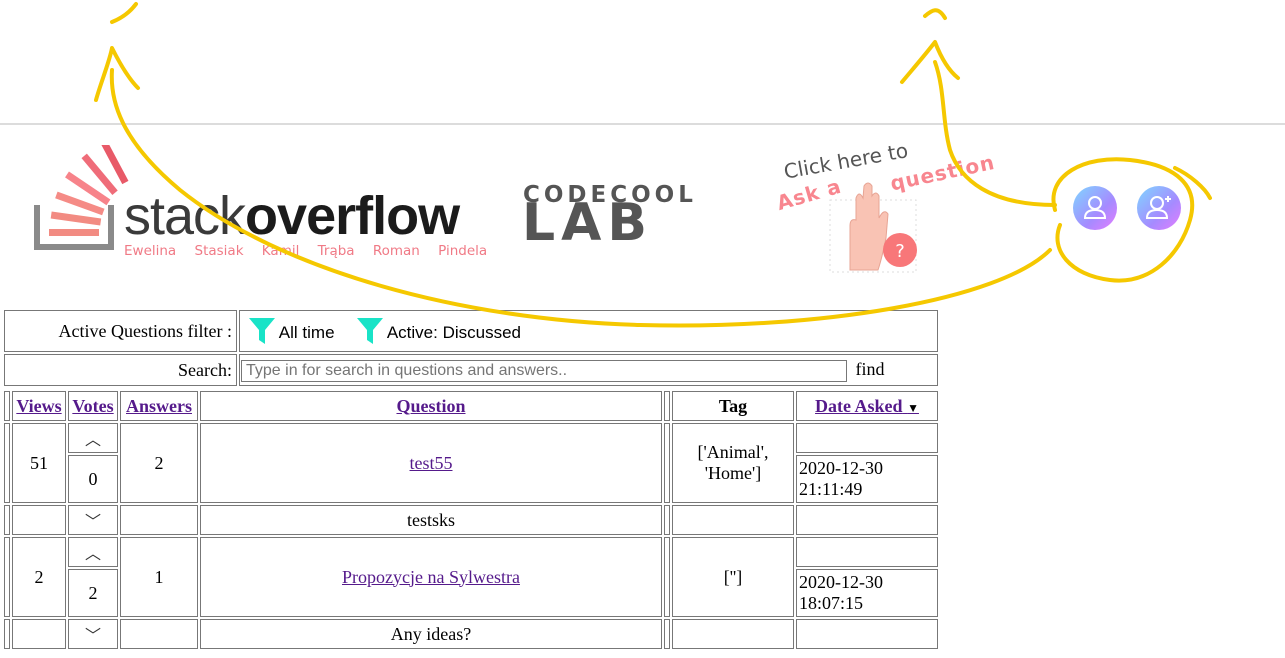 The height and width of the screenshot is (658, 1285). I want to click on time-value: 21:11:49, so click(831, 489).